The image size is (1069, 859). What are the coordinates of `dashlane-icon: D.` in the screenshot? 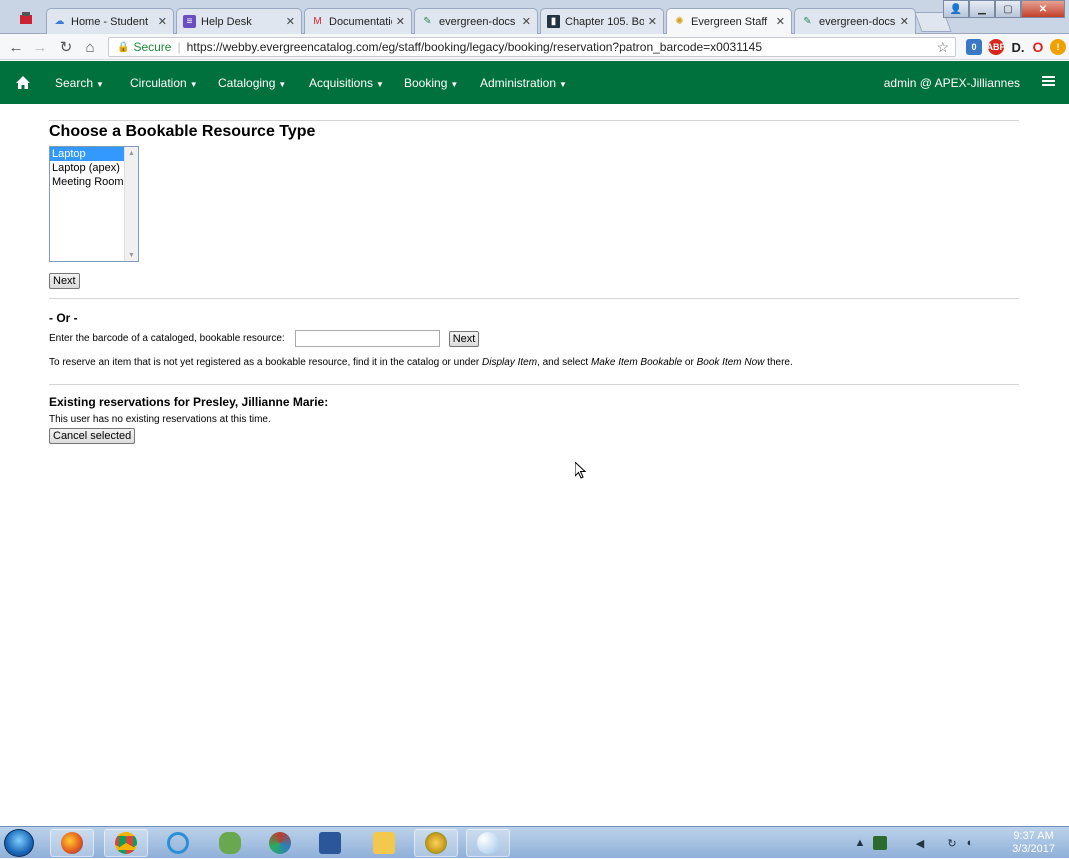 It's located at (1018, 47).